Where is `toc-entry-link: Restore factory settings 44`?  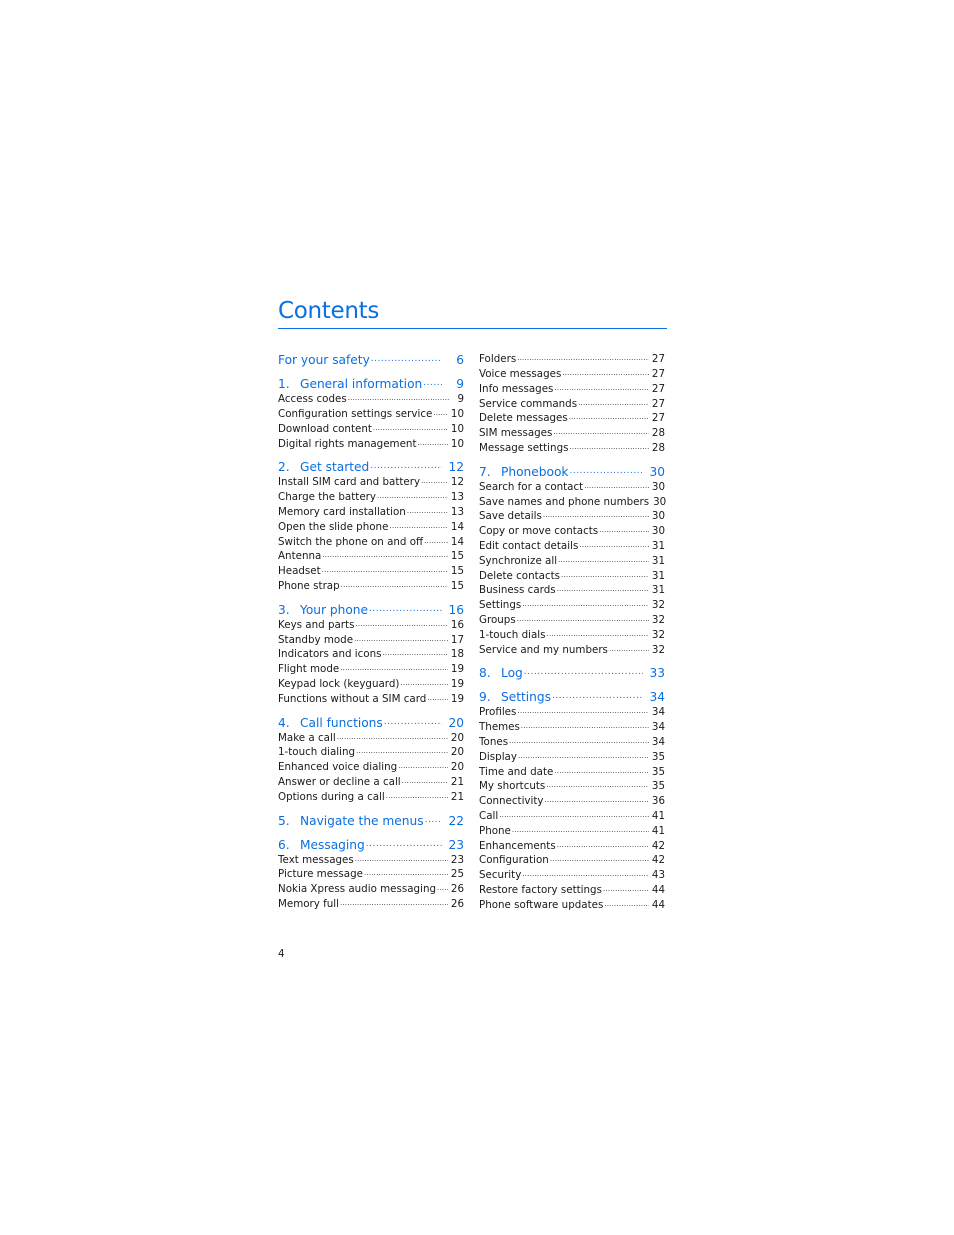 toc-entry-link: Restore factory settings 44 is located at coordinates (572, 890).